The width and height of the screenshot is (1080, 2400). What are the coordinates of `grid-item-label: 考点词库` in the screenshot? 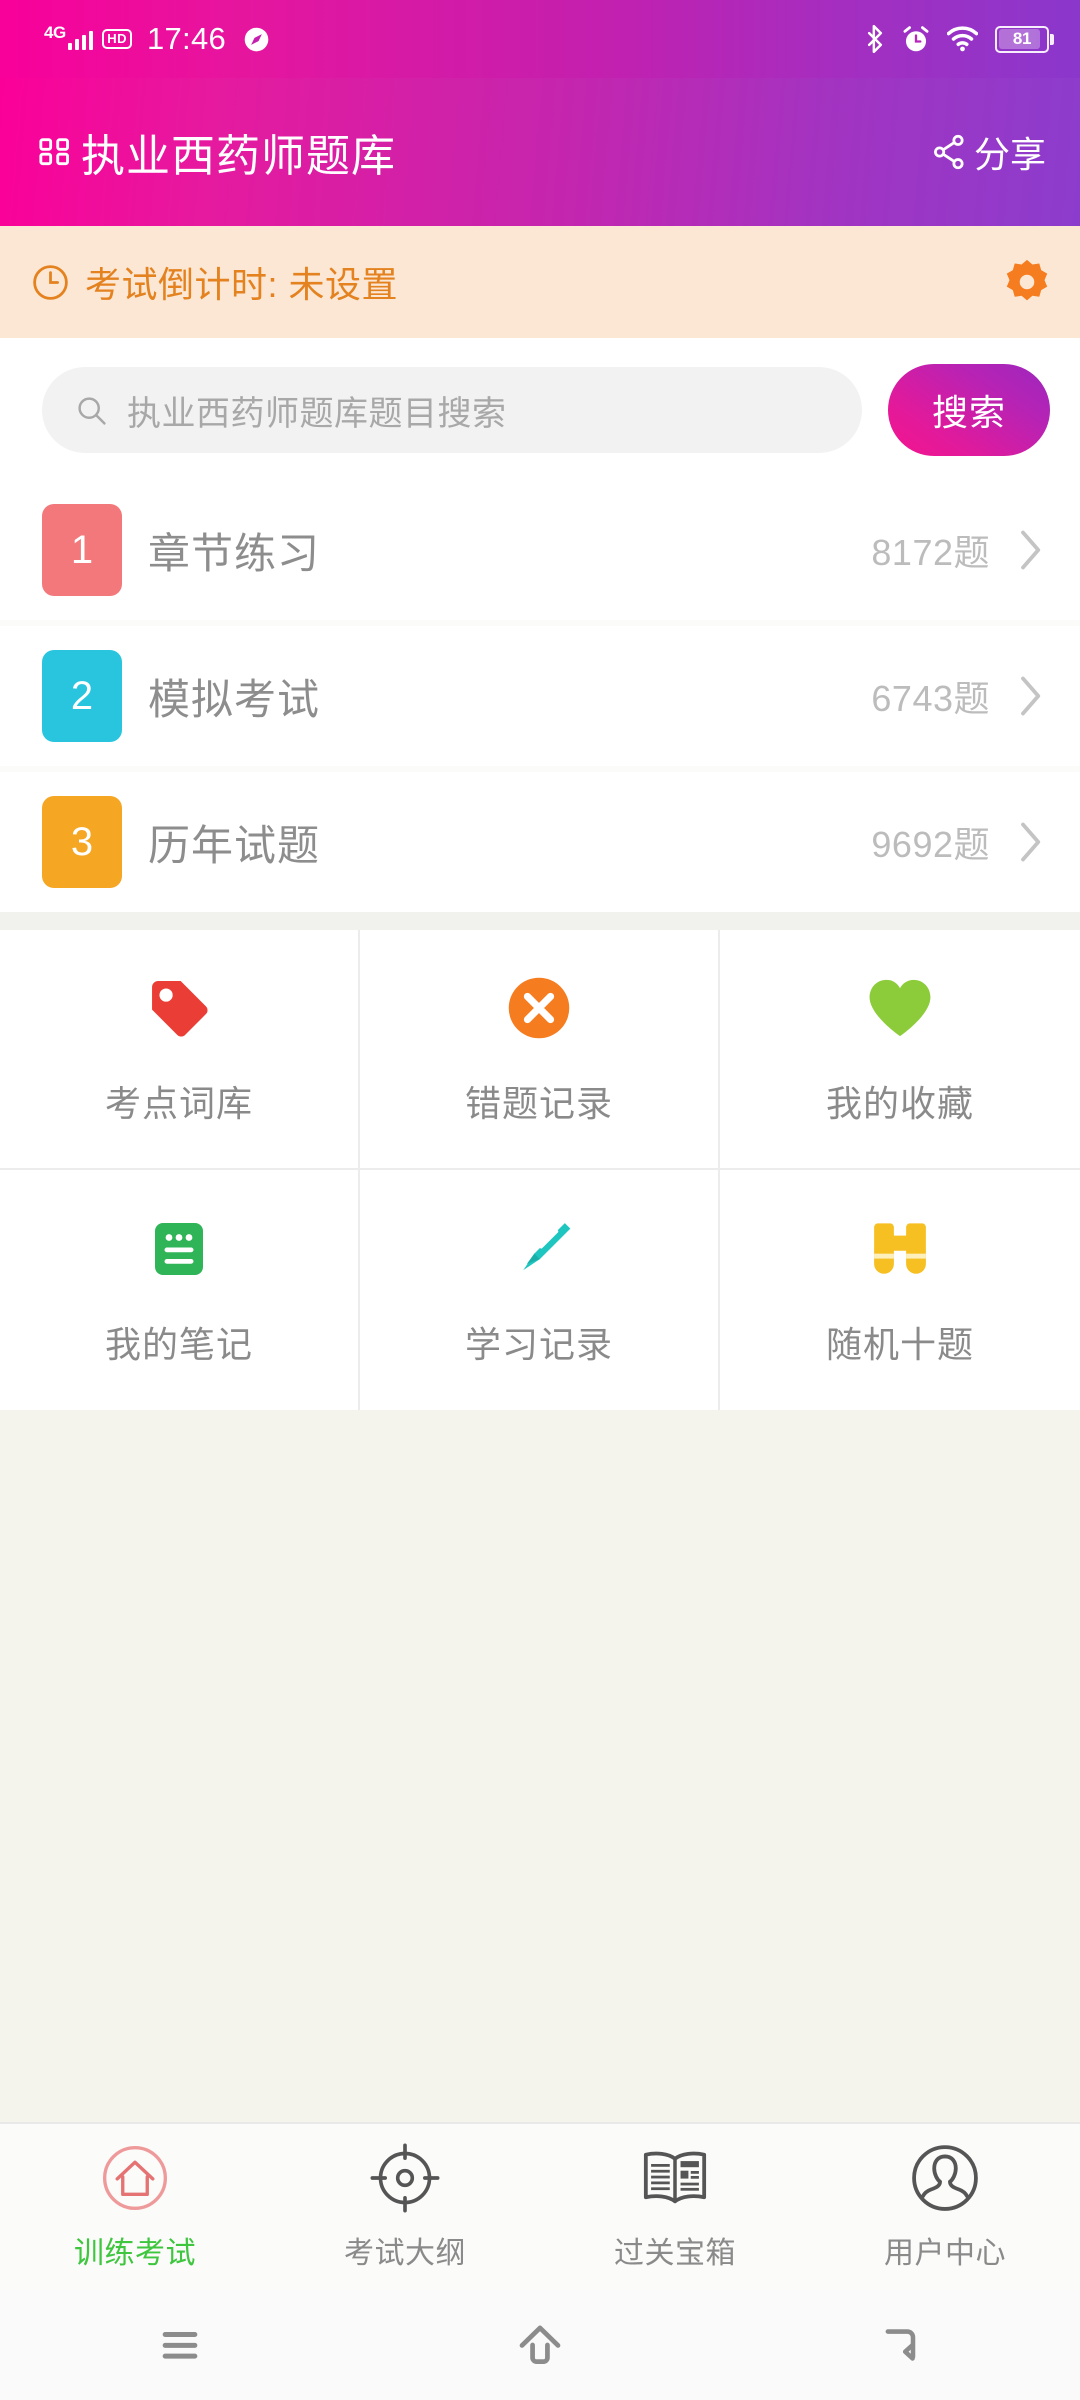 It's located at (178, 1103).